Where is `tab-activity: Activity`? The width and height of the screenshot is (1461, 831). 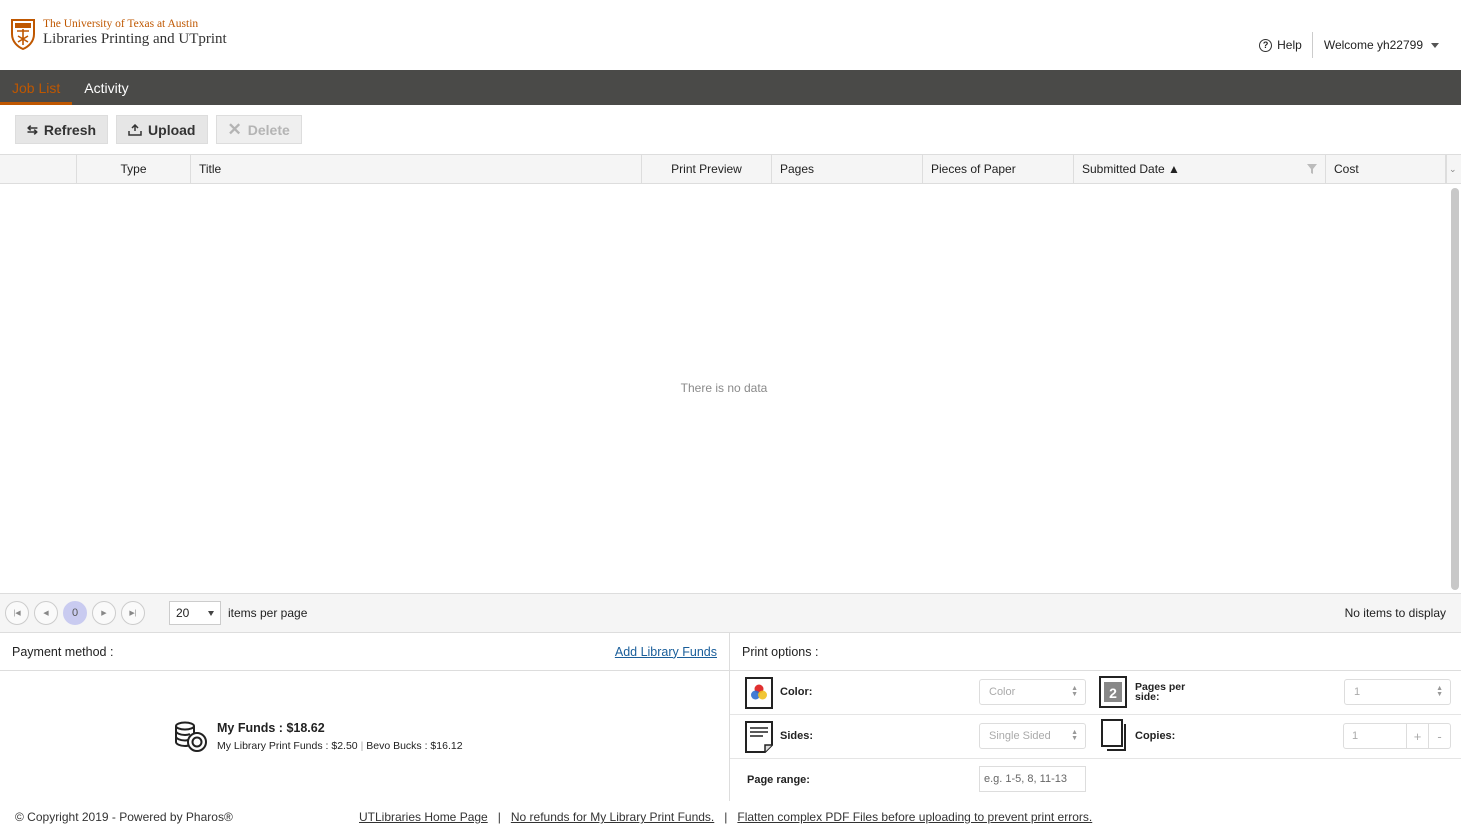 tab-activity: Activity is located at coordinates (106, 87).